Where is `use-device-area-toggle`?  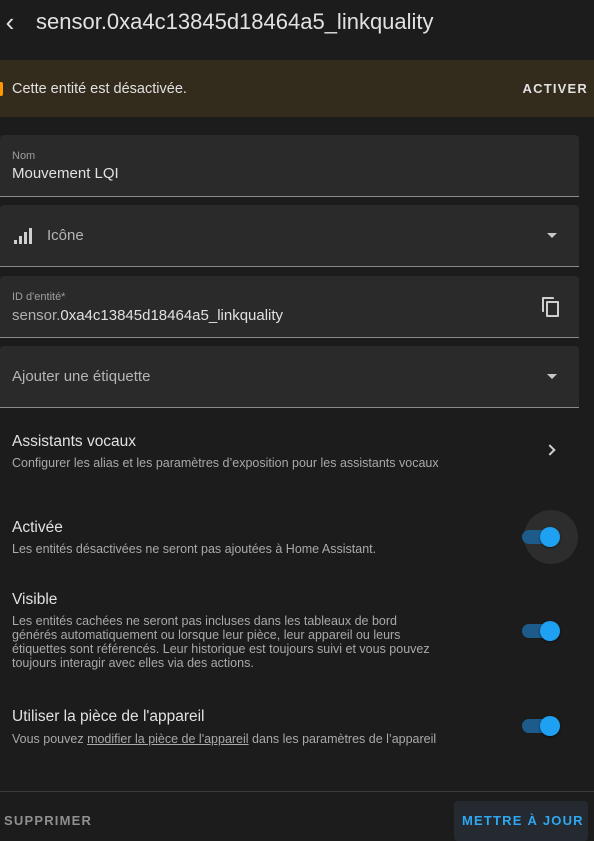
use-device-area-toggle is located at coordinates (543, 726).